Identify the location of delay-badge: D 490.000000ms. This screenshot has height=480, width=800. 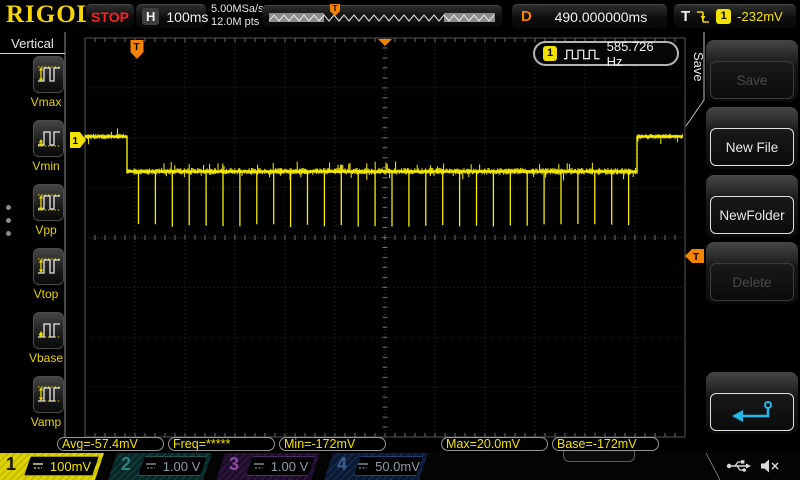
(589, 16).